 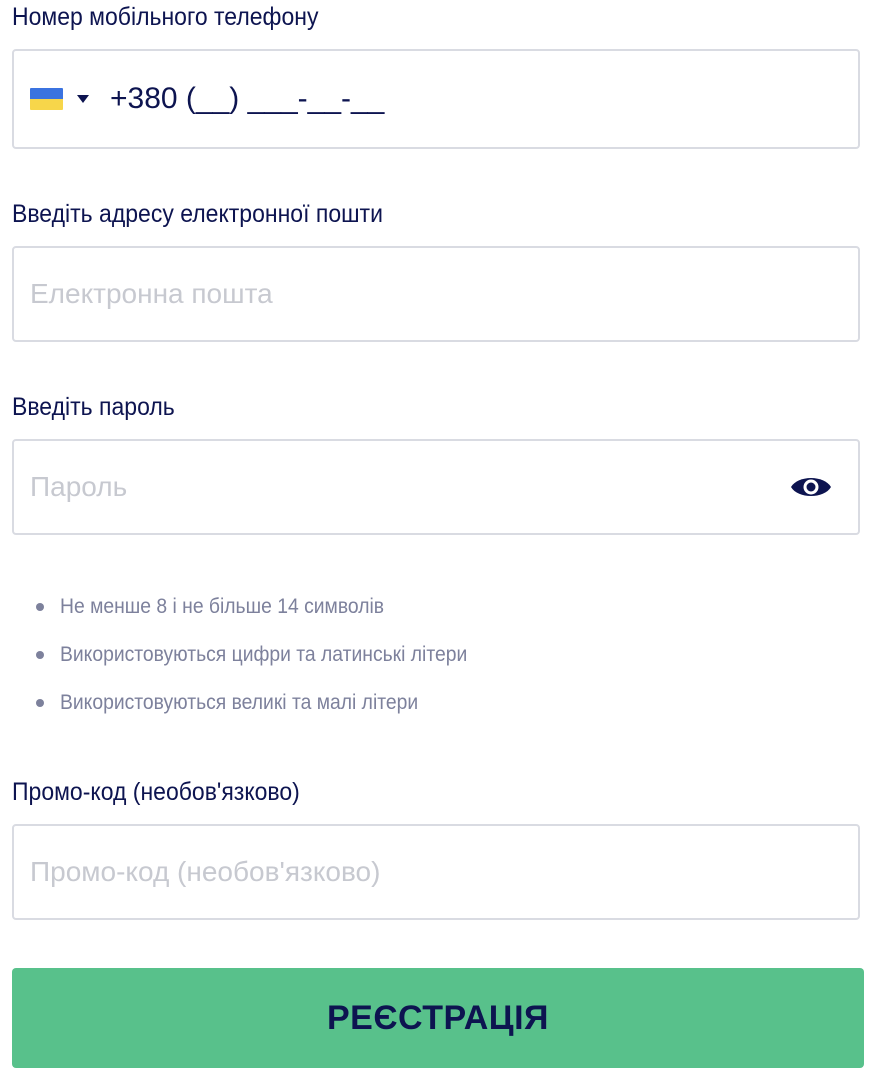 I want to click on password-field-box, so click(x=436, y=487).